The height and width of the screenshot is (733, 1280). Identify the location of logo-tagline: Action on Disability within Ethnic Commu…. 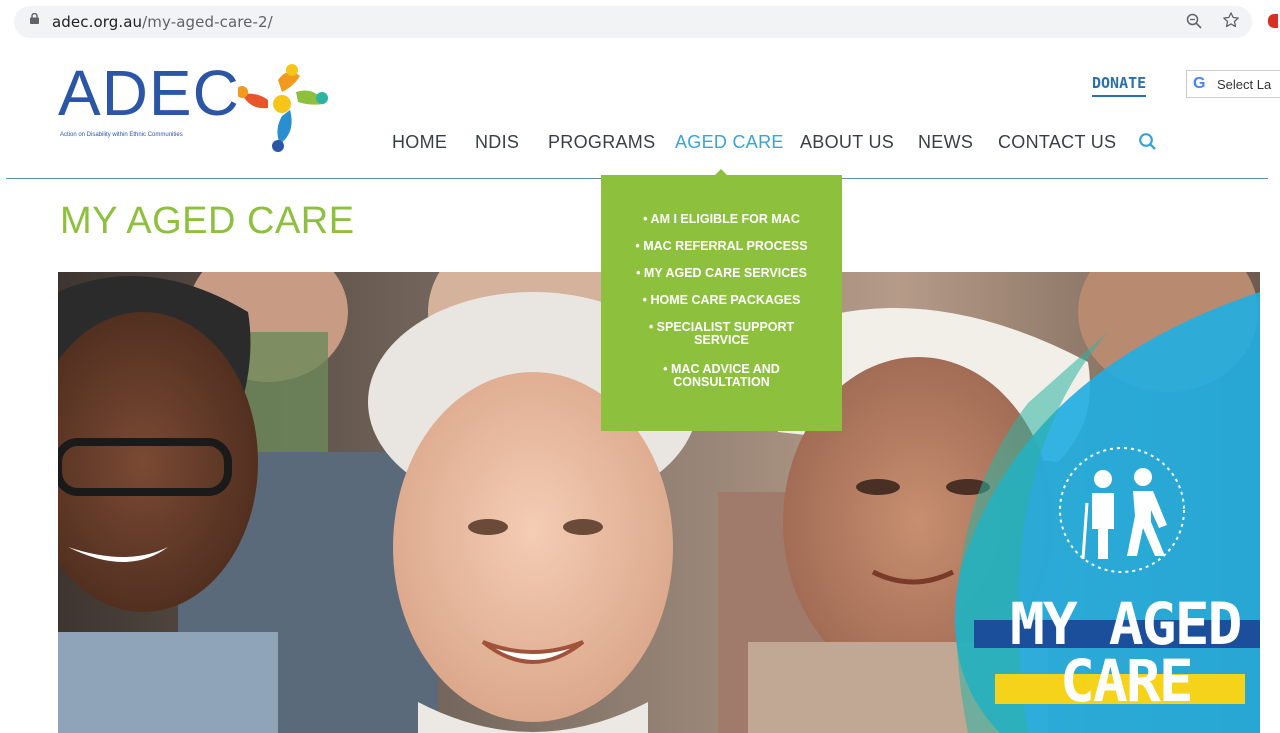
(121, 135).